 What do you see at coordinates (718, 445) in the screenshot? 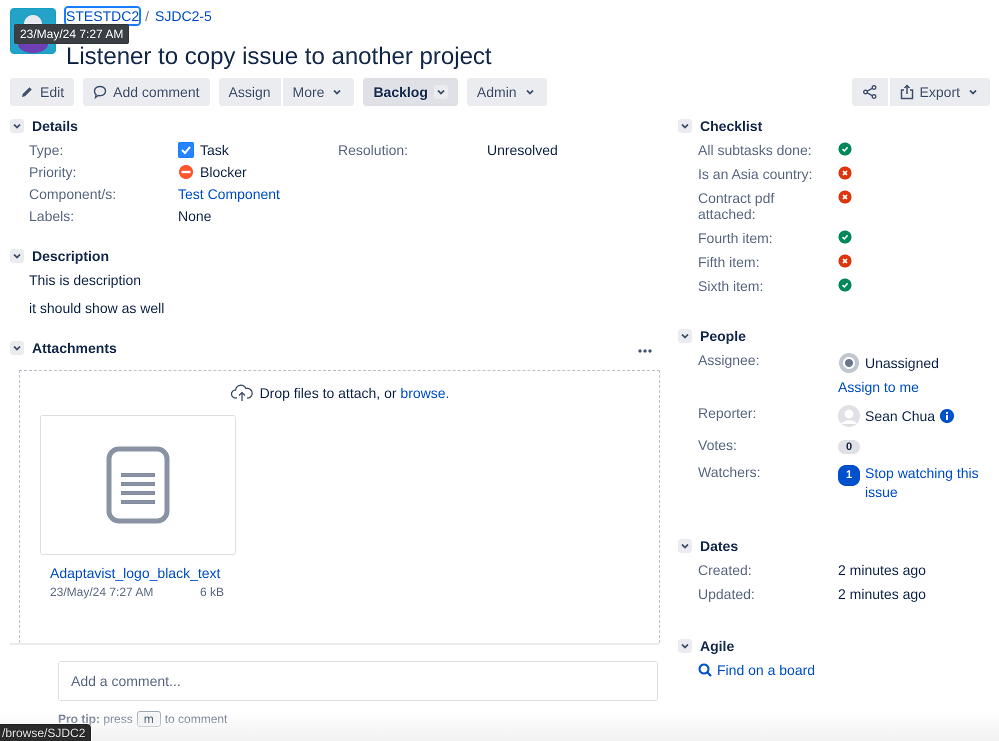
I see `field-label: Votes:` at bounding box center [718, 445].